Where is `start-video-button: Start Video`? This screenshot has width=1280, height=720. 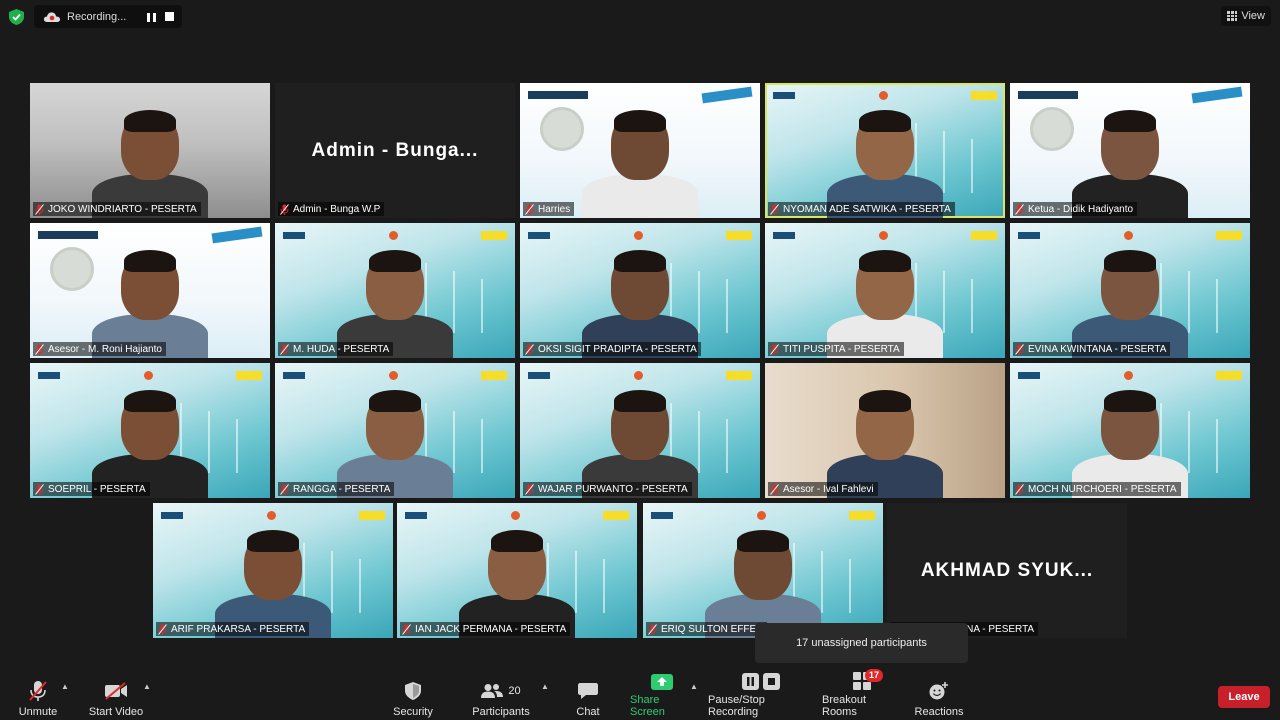
start-video-button: Start Video is located at coordinates (116, 696).